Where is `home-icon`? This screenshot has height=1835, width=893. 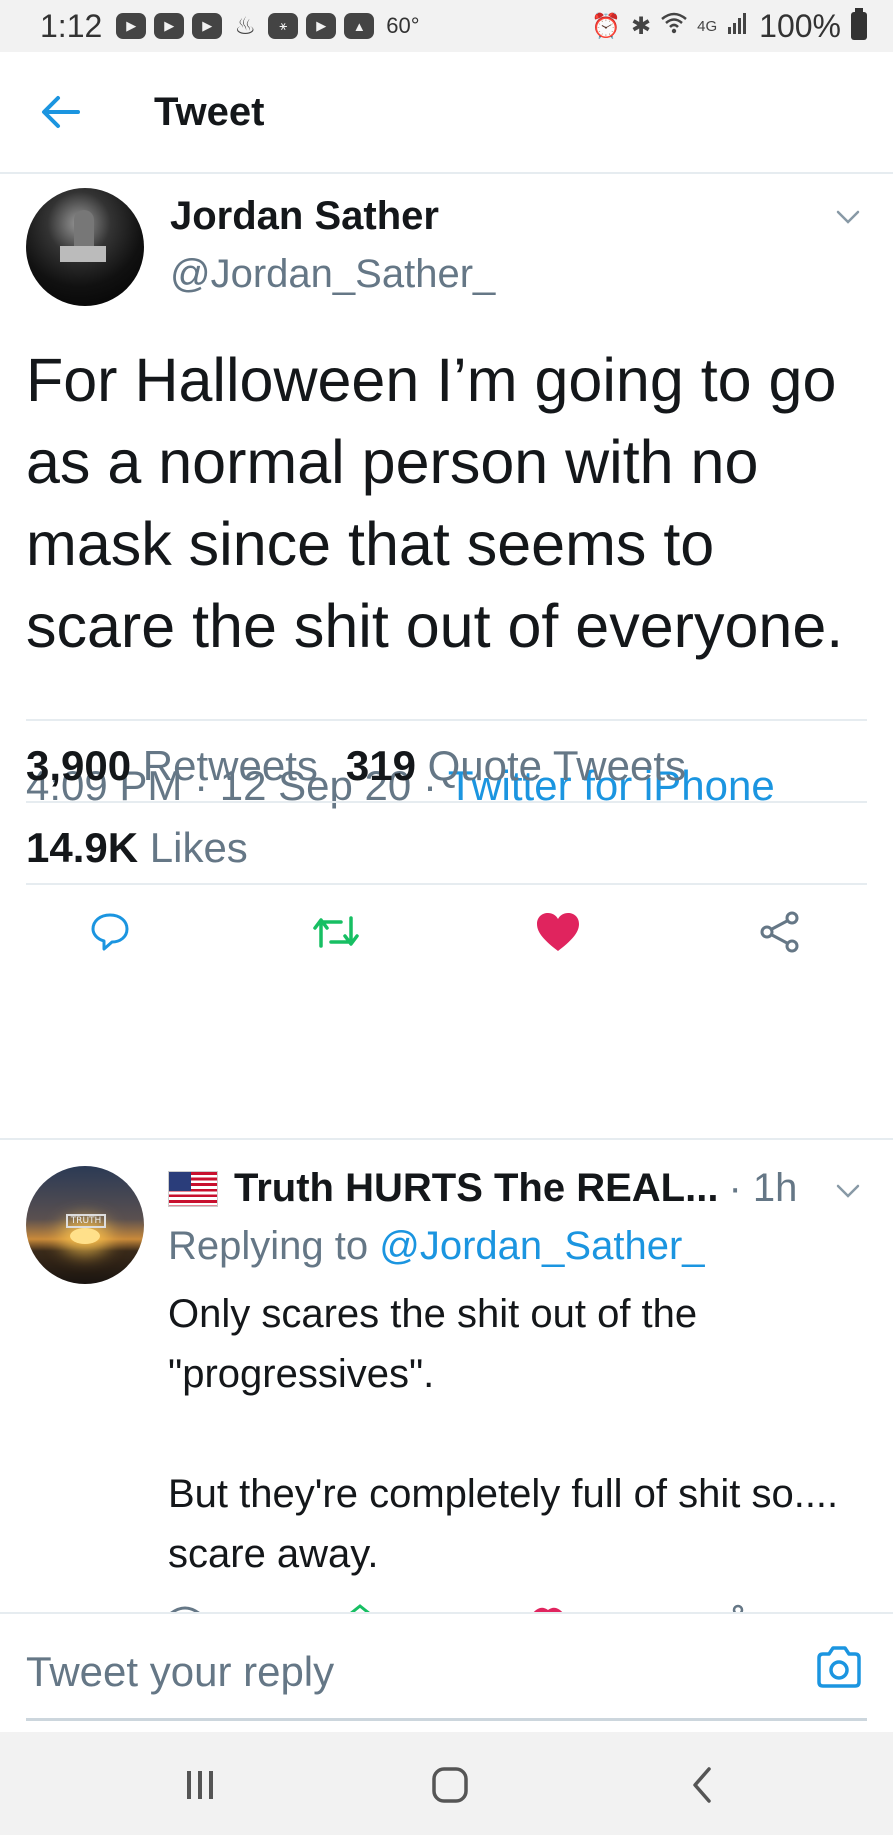
home-icon is located at coordinates (450, 1785).